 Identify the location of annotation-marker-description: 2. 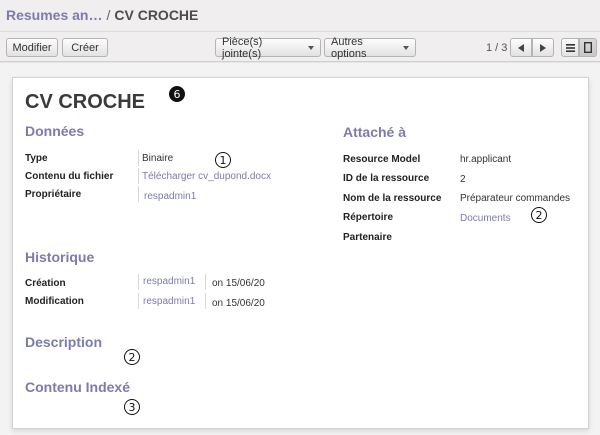
(132, 357).